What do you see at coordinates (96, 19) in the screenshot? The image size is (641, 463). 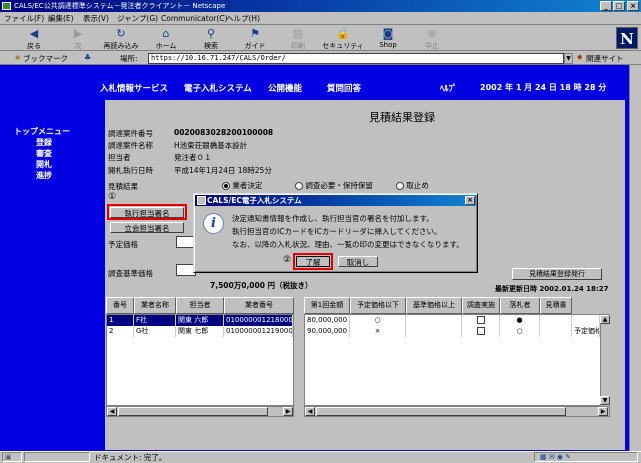 I see `menu-view: 表示(V)` at bounding box center [96, 19].